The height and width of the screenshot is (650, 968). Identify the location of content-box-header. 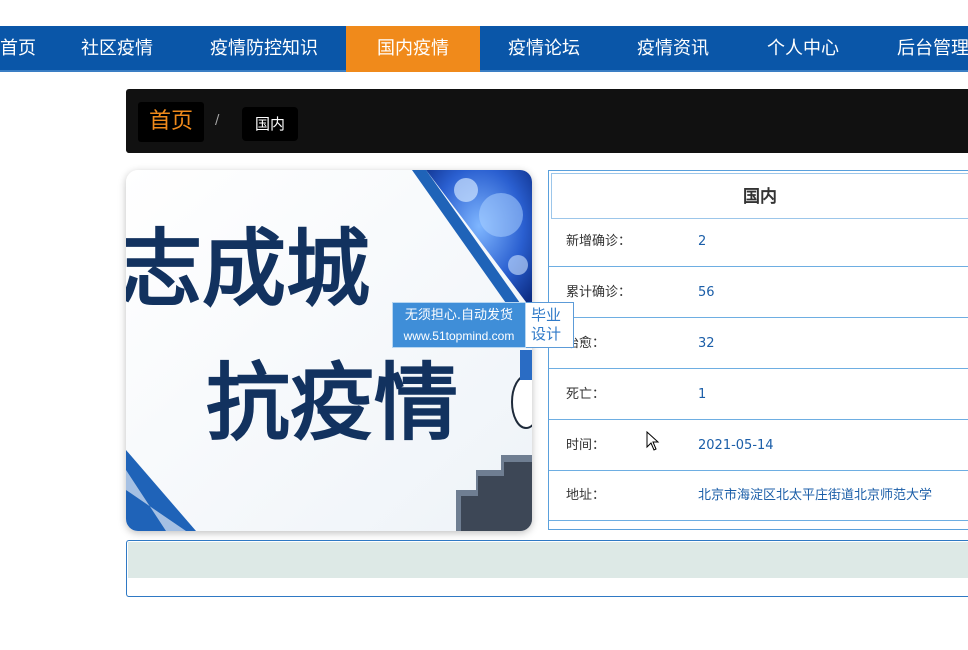
(548, 560).